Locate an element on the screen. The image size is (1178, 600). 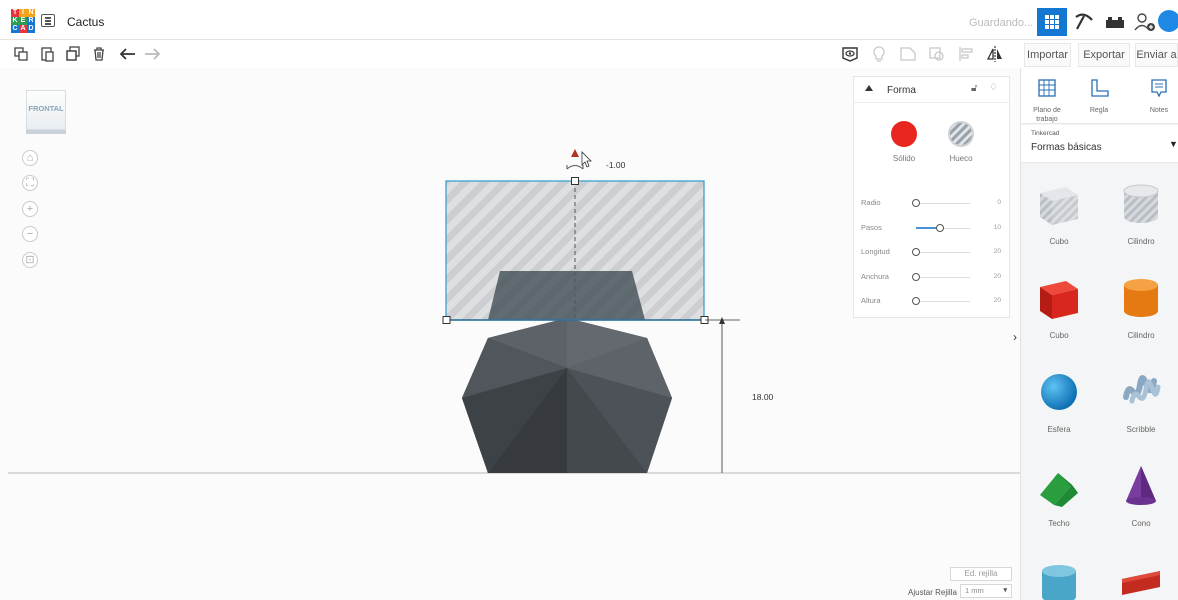
height-readout: 18.00 is located at coordinates (762, 397).